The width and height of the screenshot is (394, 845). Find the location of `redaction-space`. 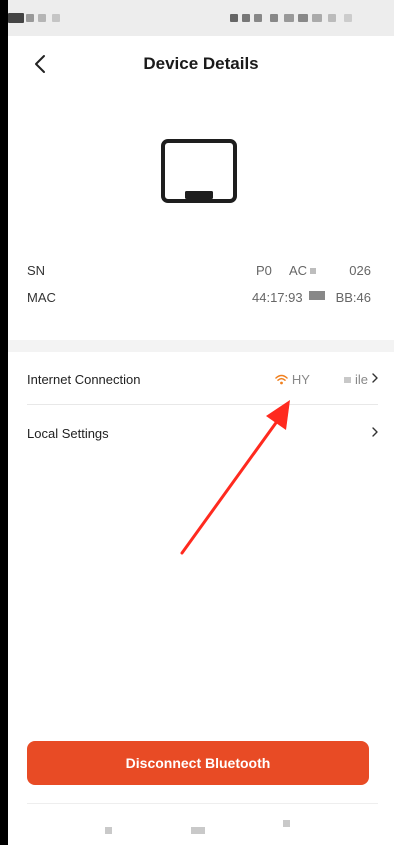

redaction-space is located at coordinates (327, 380).